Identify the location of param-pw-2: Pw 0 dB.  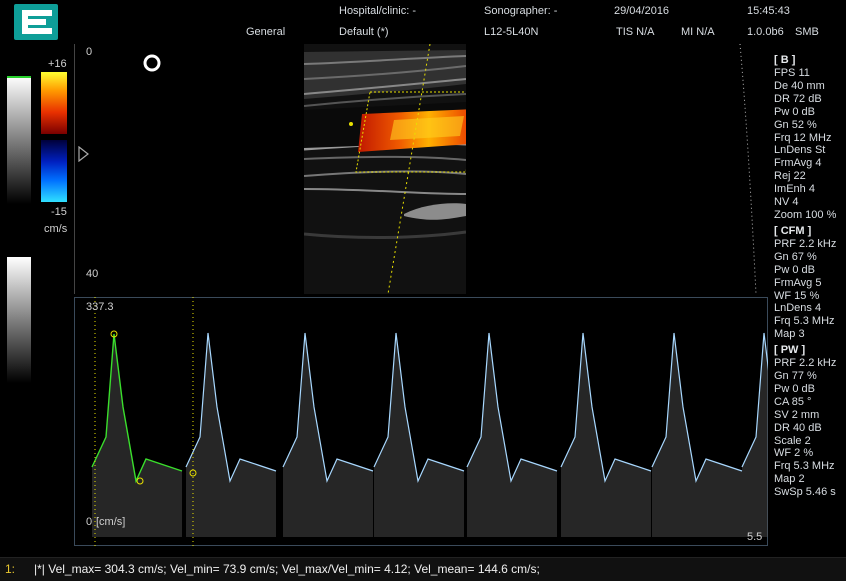
(794, 388).